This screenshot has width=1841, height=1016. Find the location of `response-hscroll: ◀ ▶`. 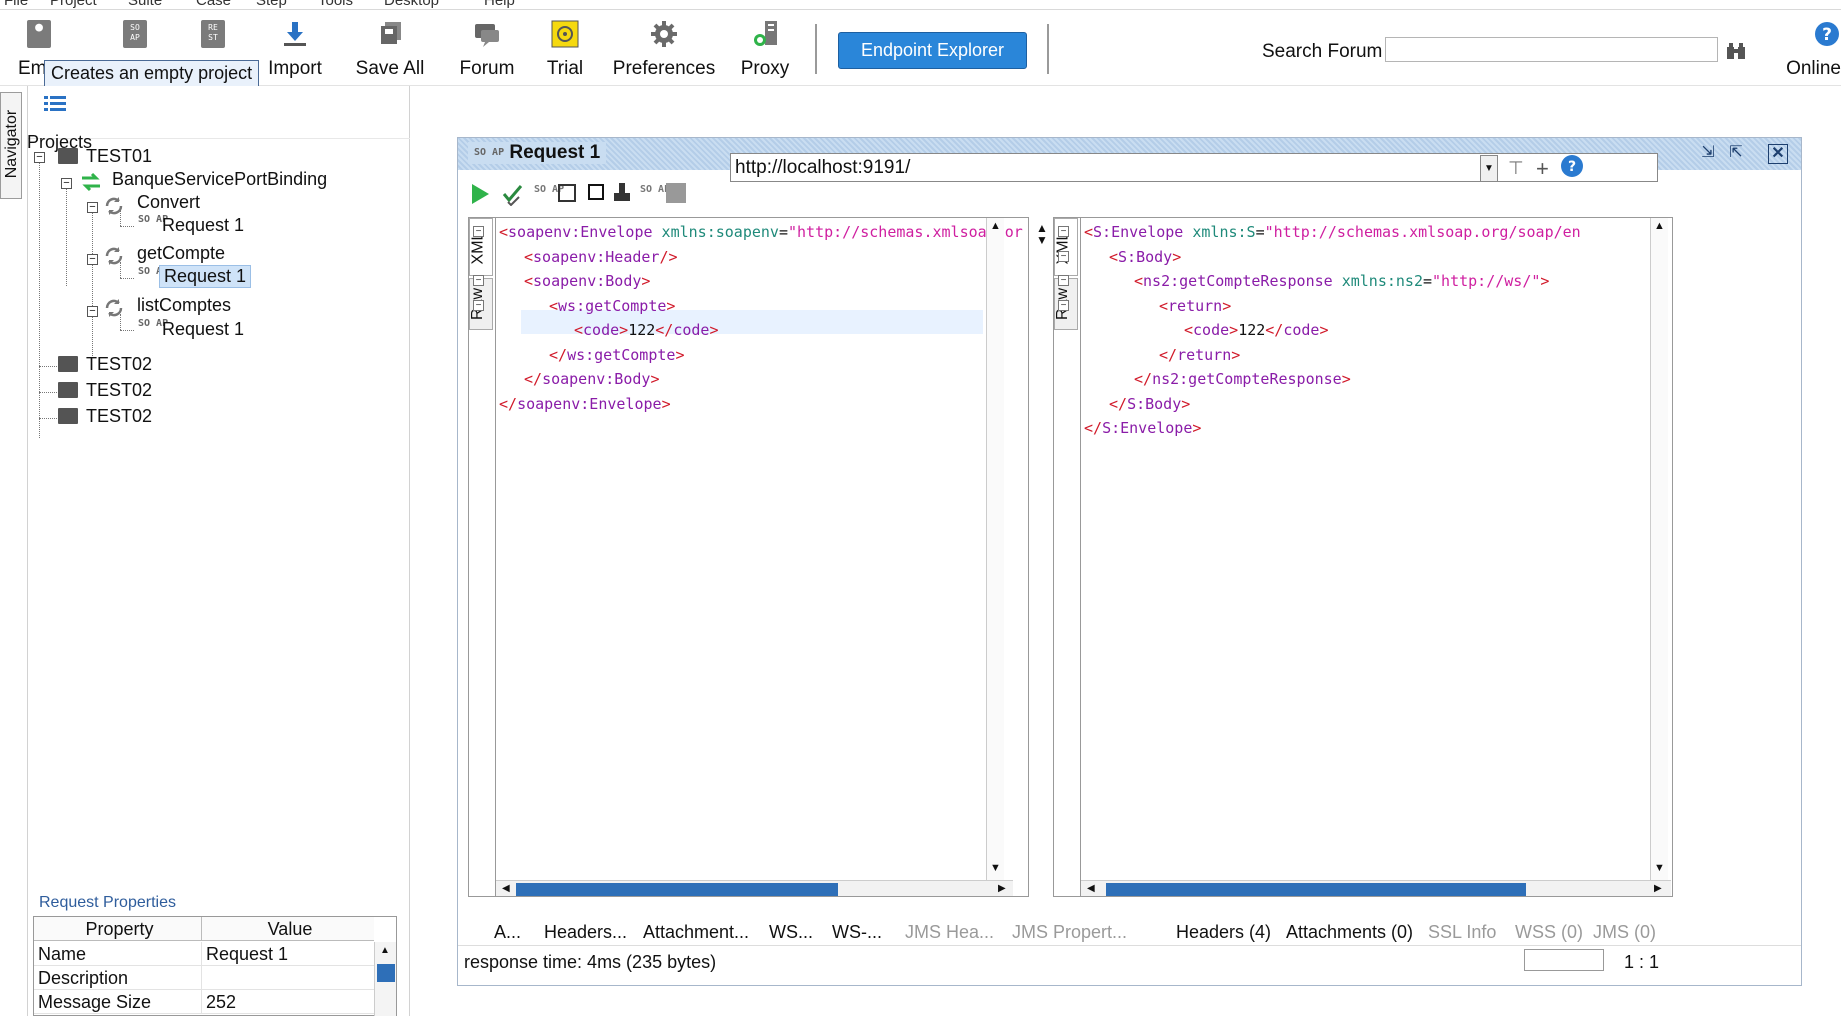

response-hscroll: ◀ ▶ is located at coordinates (1376, 888).